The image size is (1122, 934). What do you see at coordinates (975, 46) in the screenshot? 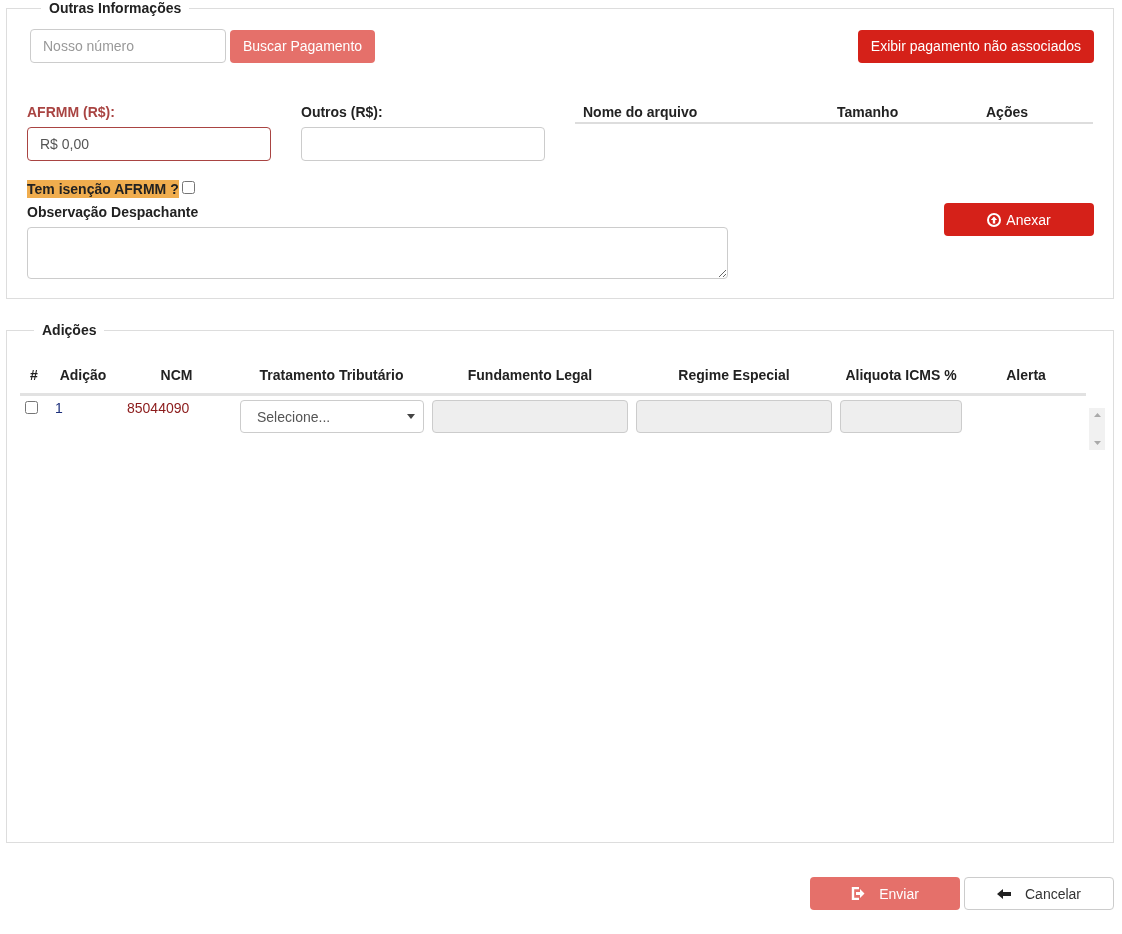
I see `show-payments-button: Exibir pagamento não associados` at bounding box center [975, 46].